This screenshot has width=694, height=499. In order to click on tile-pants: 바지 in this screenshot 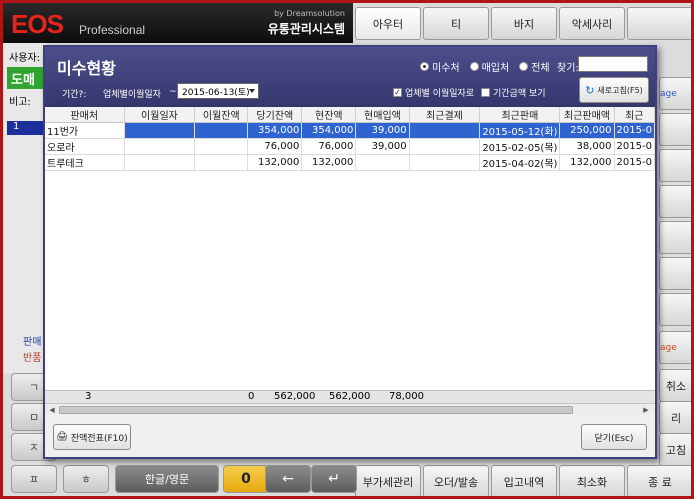, I will do `click(524, 23)`.